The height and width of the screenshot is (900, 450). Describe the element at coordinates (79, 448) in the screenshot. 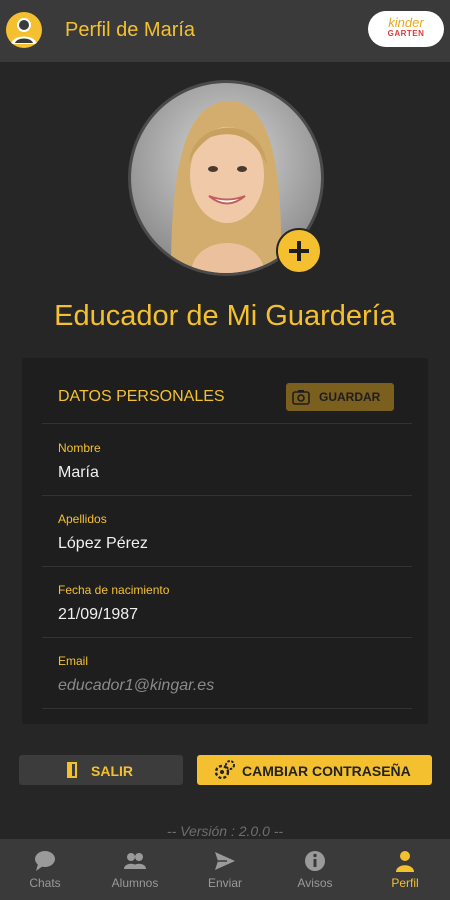

I see `field-label-nombre: Nombre` at that location.